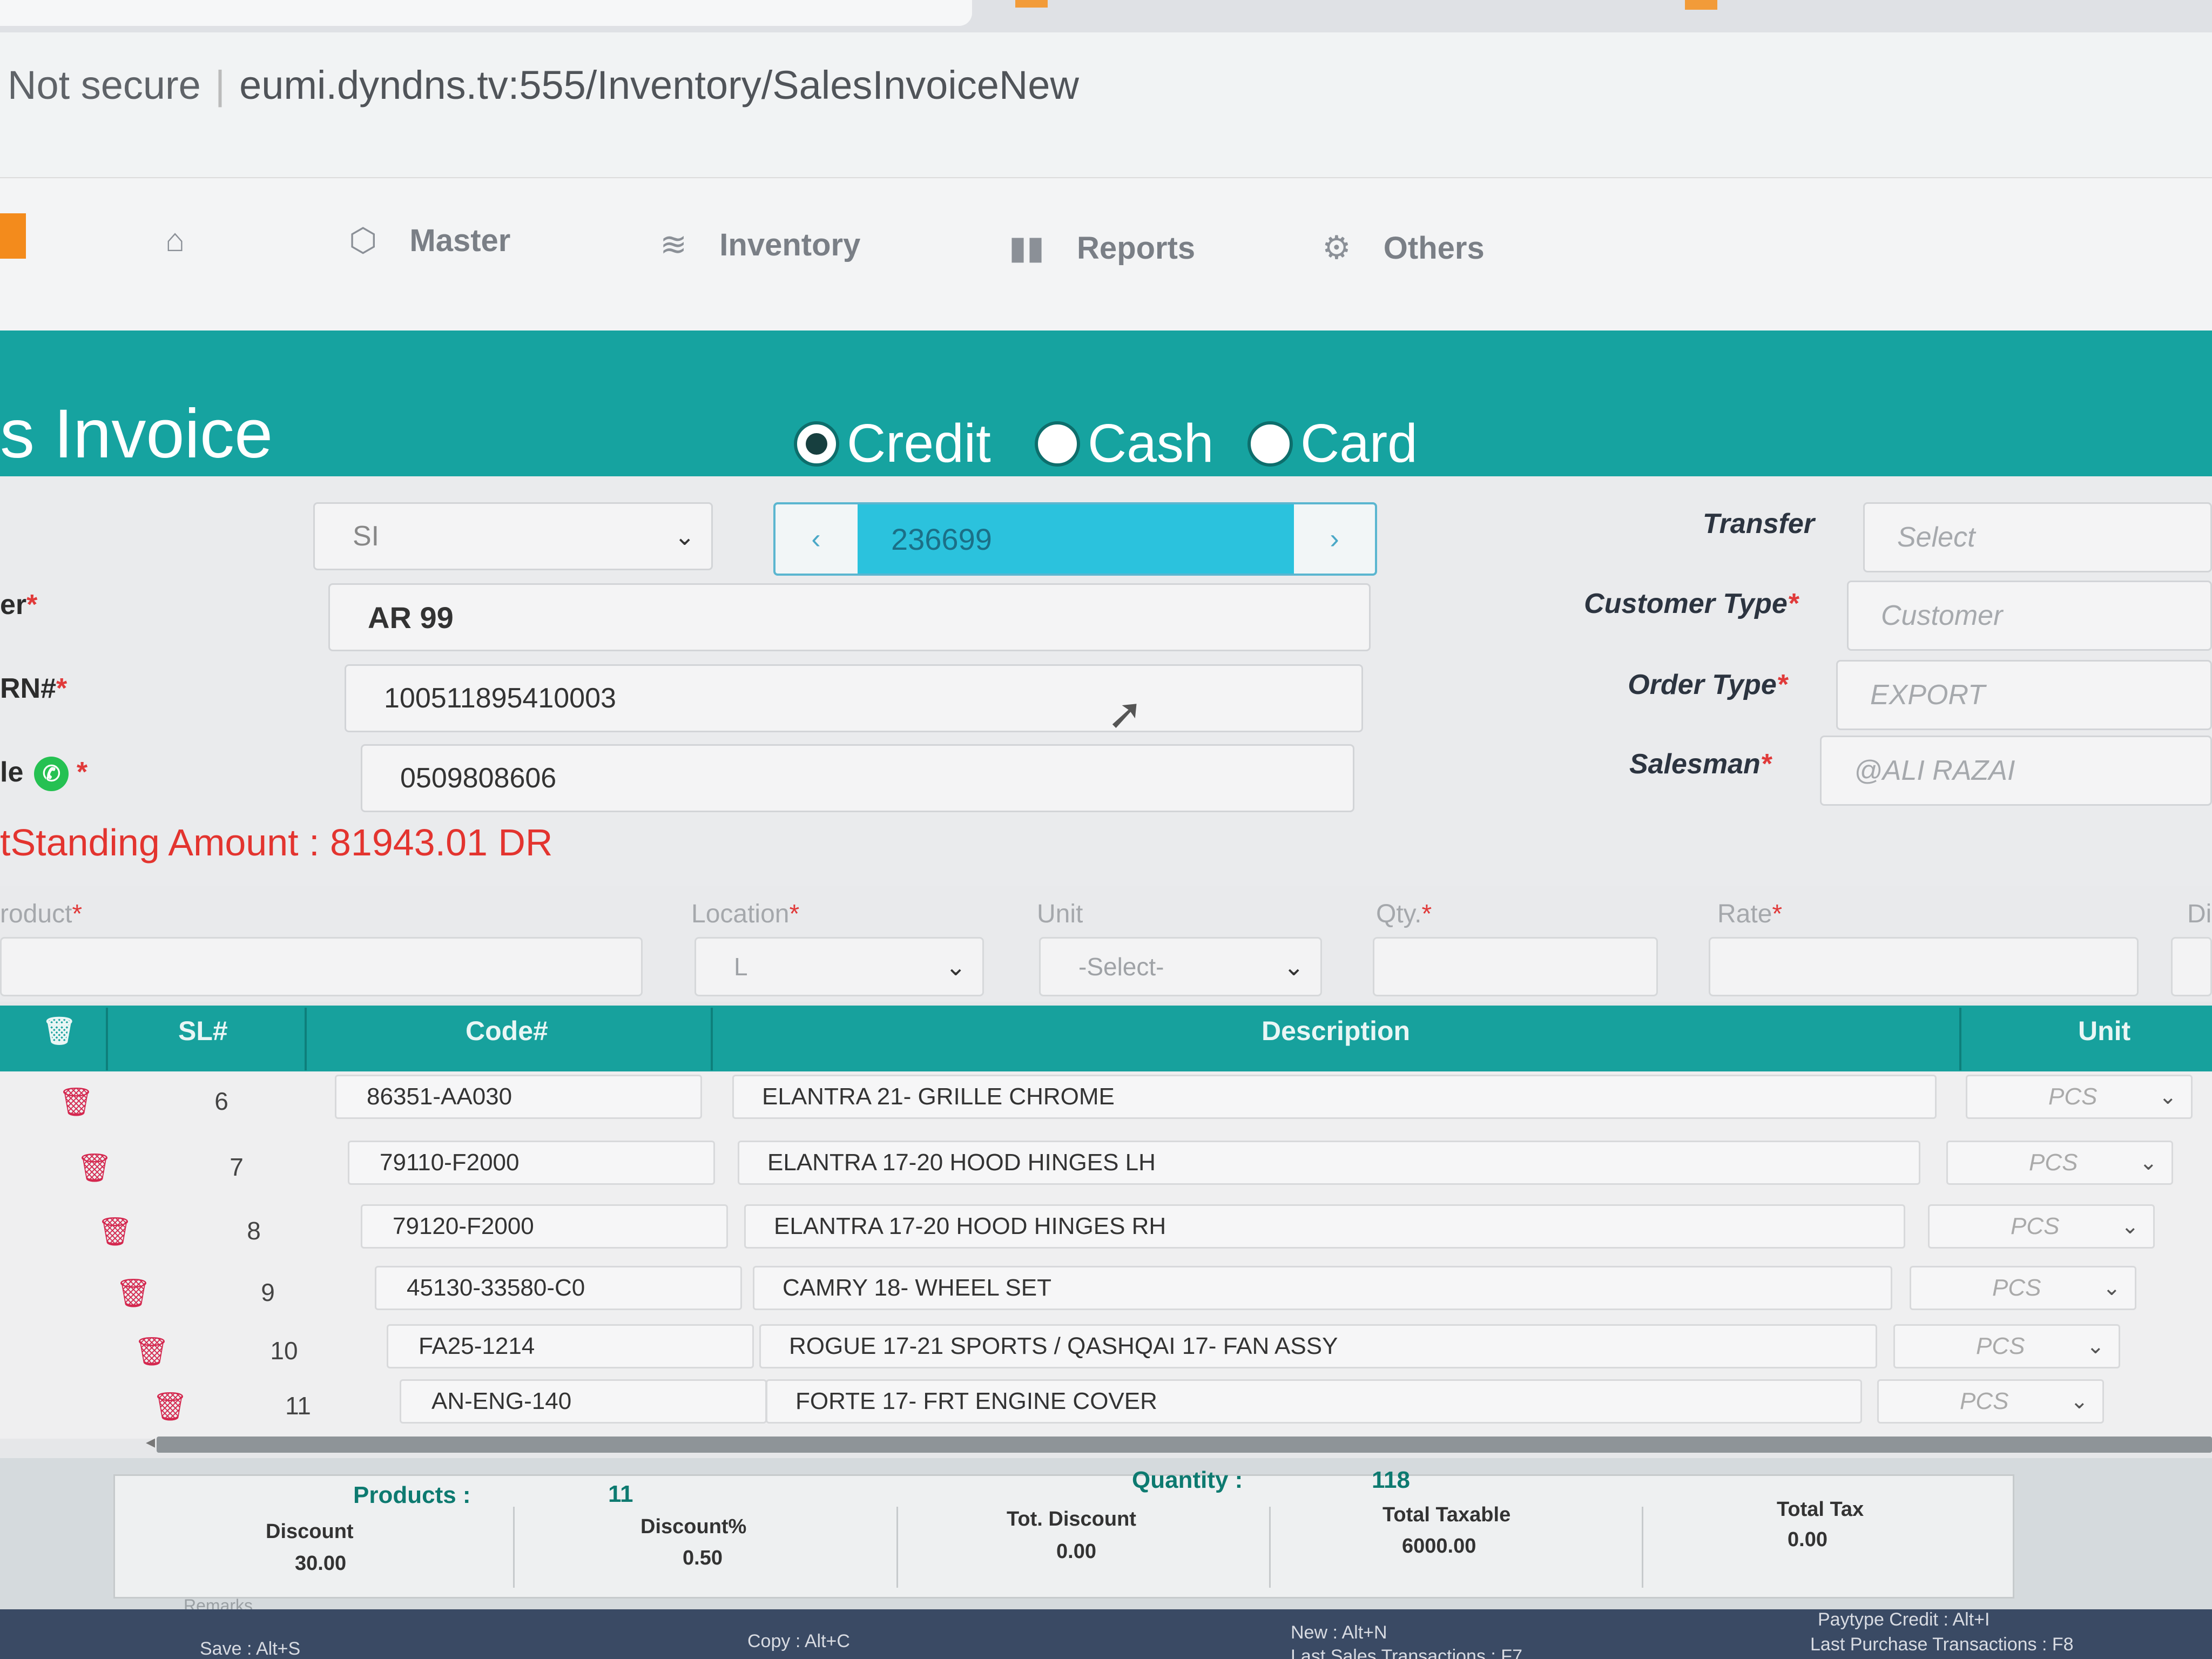 The image size is (2212, 1659). Describe the element at coordinates (2104, 1031) in the screenshot. I see `col-header-unit: Unit` at that location.